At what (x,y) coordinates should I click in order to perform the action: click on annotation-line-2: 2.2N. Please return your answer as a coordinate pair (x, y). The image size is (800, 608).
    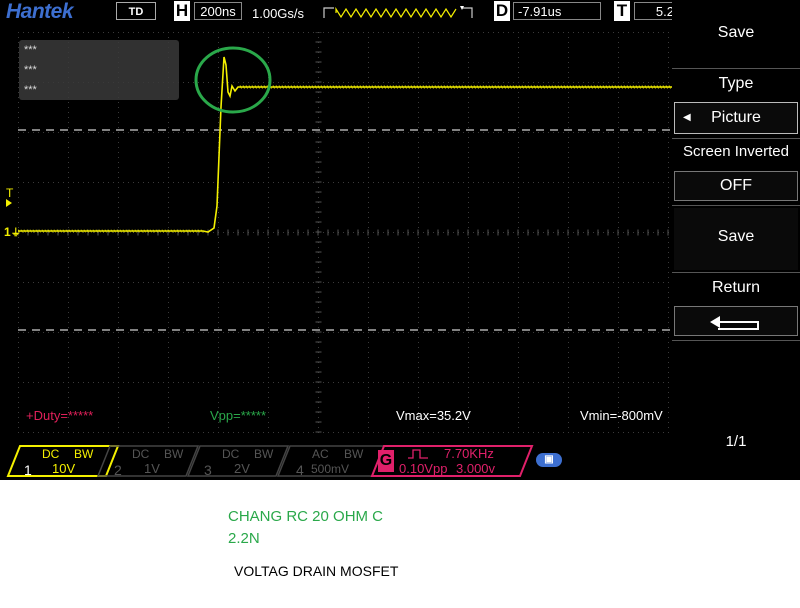
    Looking at the image, I should click on (244, 538).